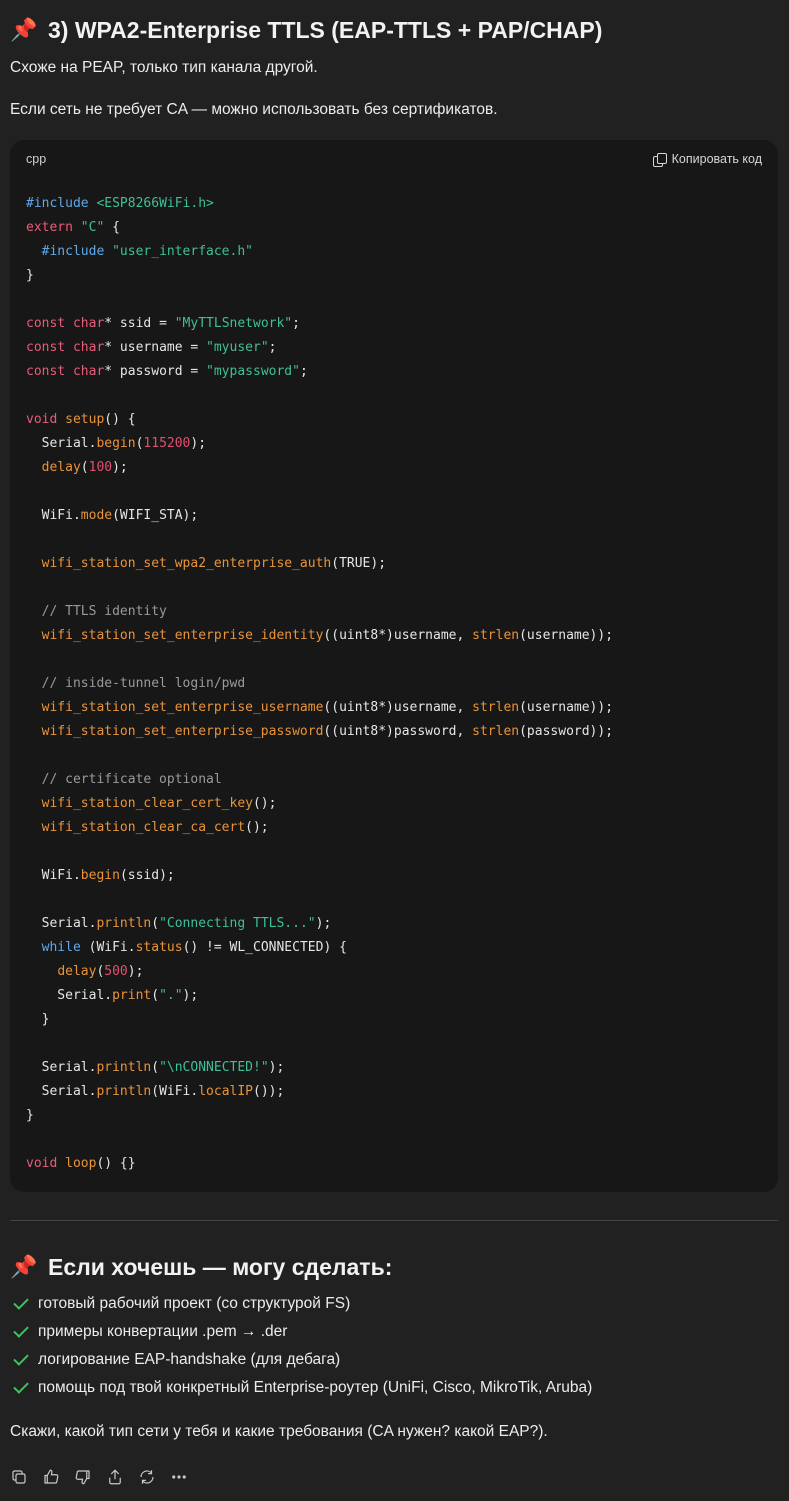 This screenshot has height=1501, width=789. I want to click on copy-message-button, so click(19, 1477).